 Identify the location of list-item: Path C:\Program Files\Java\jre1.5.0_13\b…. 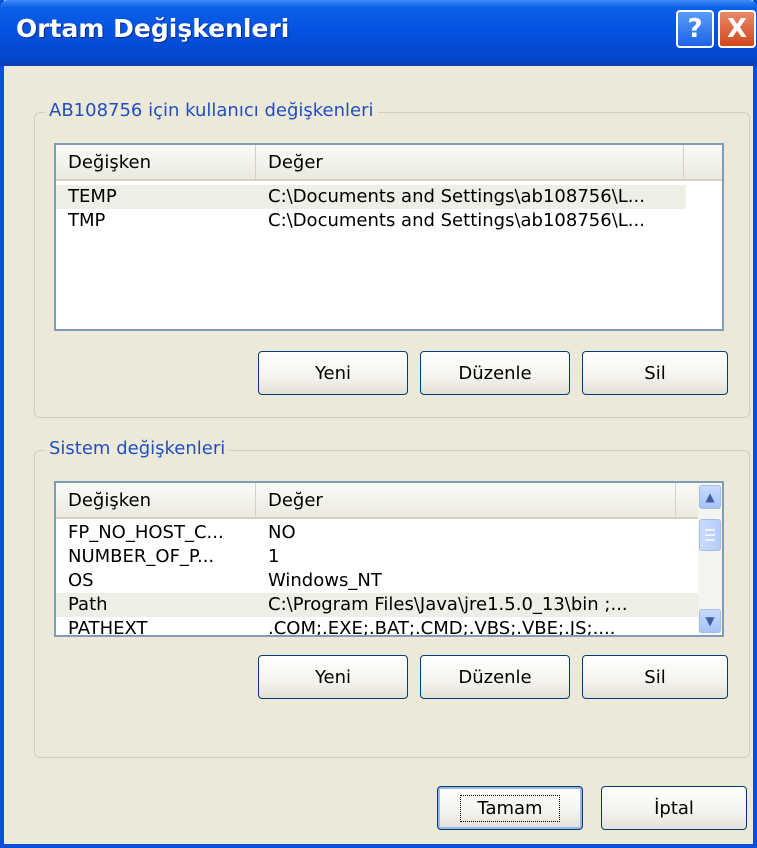
(377, 605).